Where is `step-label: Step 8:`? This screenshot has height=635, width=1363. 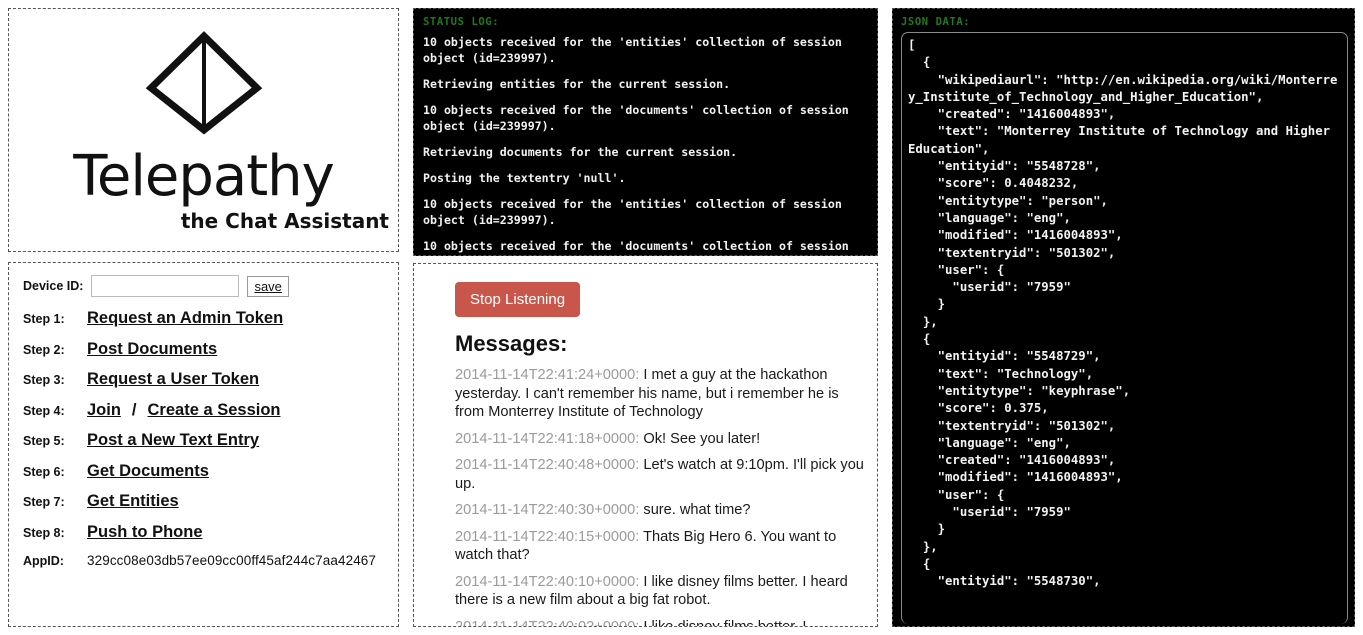 step-label: Step 8: is located at coordinates (44, 532).